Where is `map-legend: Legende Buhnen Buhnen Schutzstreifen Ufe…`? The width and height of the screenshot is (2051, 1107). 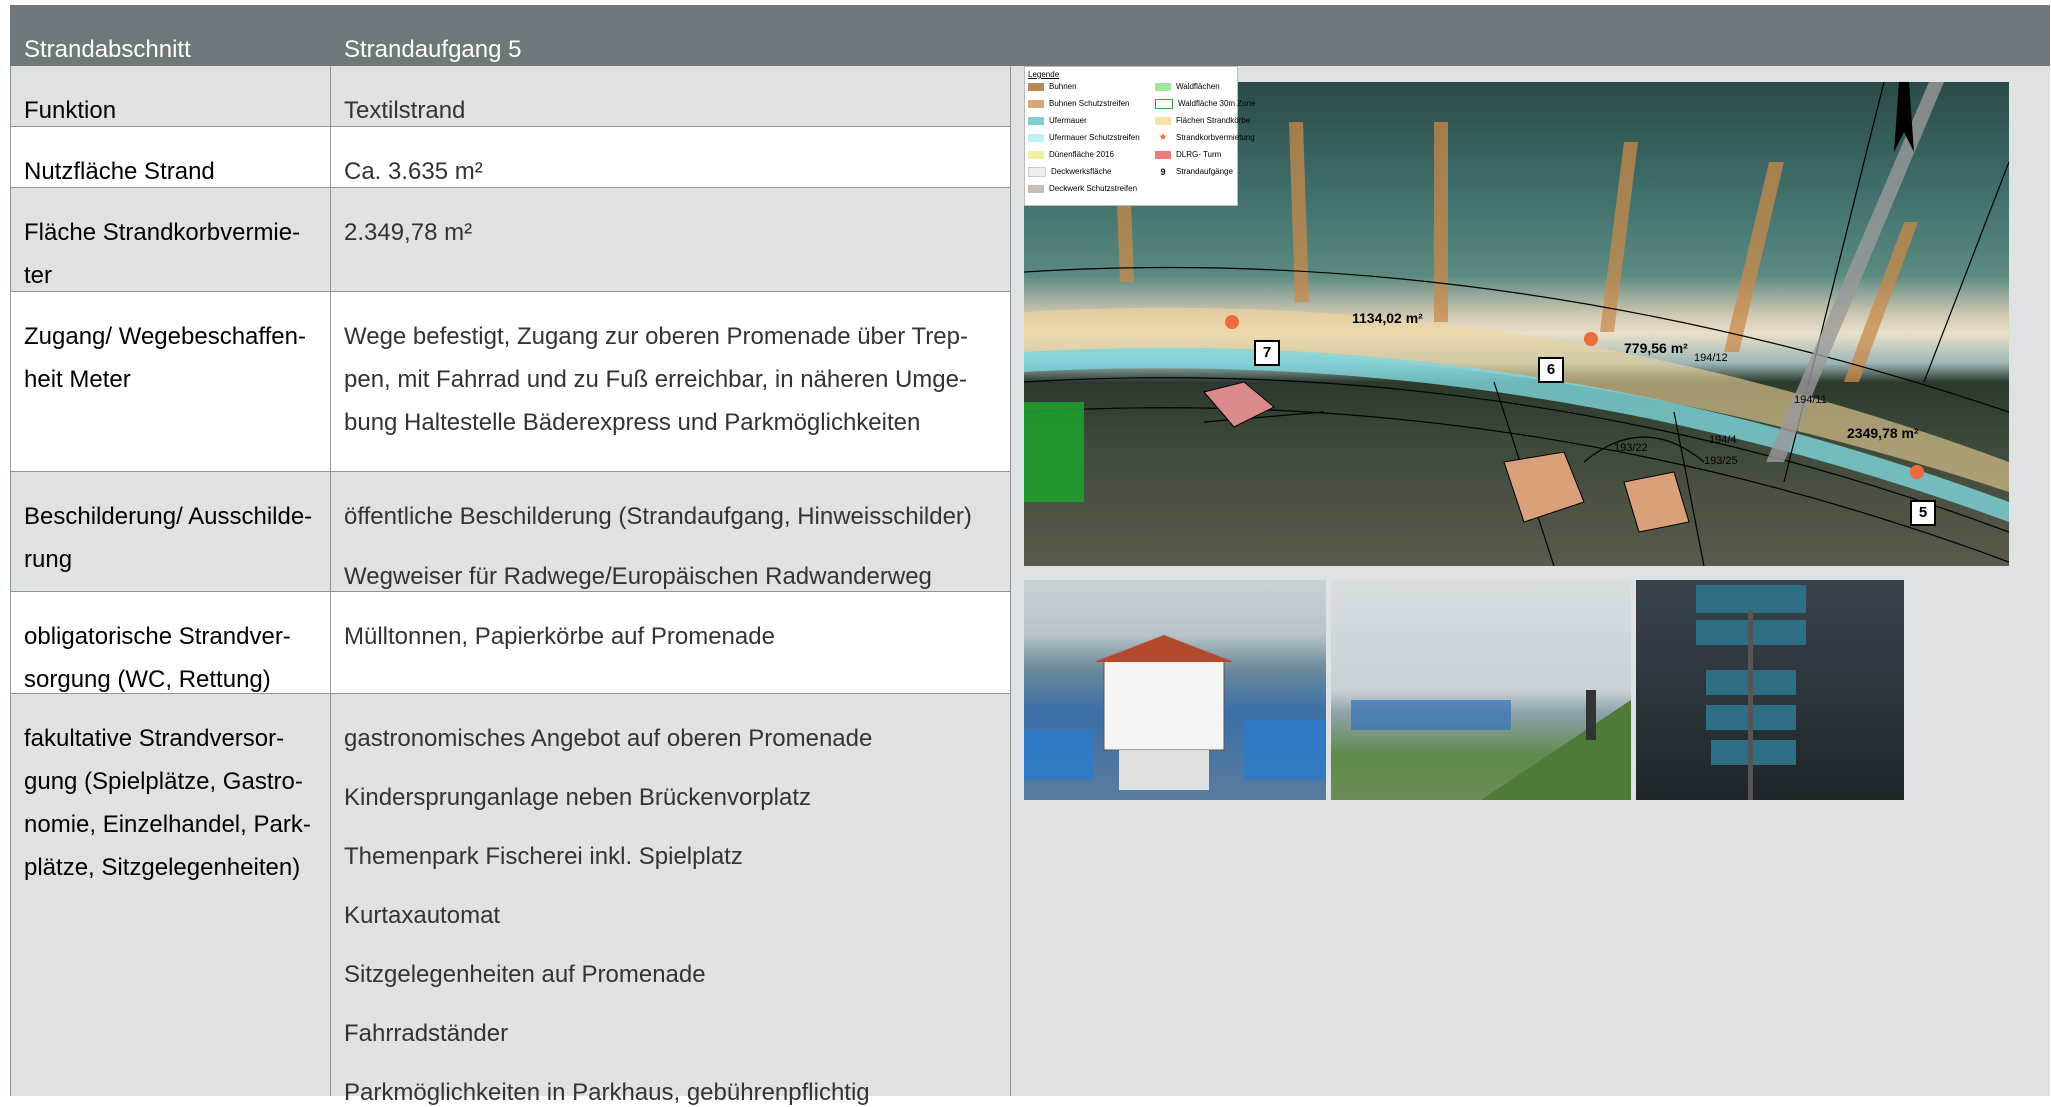
map-legend: Legende Buhnen Buhnen Schutzstreifen Ufe… is located at coordinates (1140, 136).